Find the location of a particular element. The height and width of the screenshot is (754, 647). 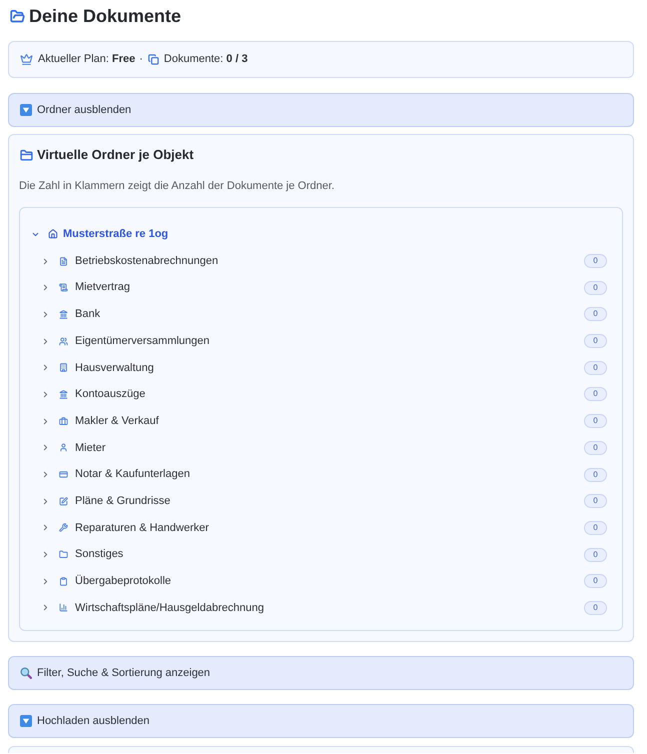

briefcase-icon is located at coordinates (63, 421).